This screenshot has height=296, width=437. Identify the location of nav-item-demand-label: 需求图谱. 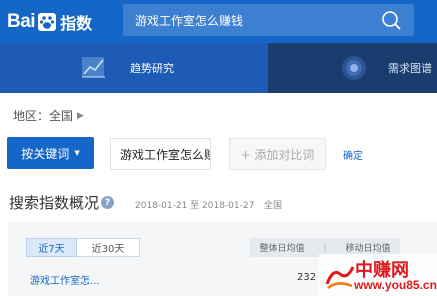
(410, 68).